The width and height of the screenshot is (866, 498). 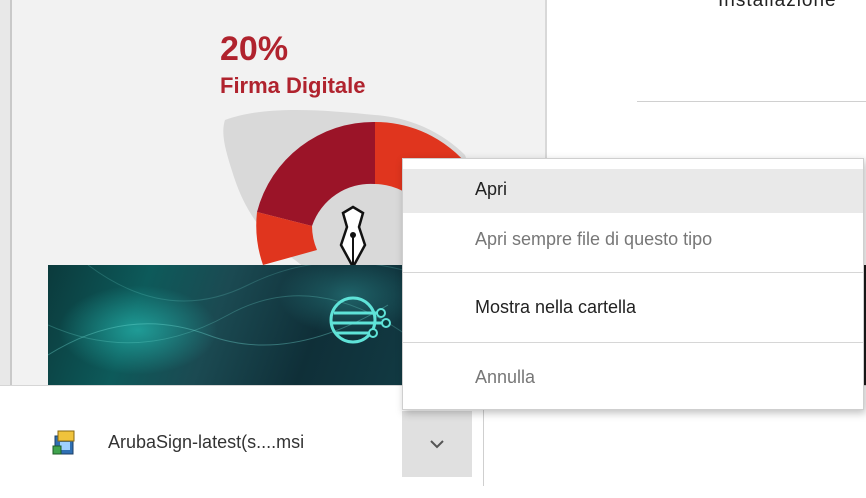 I want to click on page-left-edge, so click(x=6, y=192).